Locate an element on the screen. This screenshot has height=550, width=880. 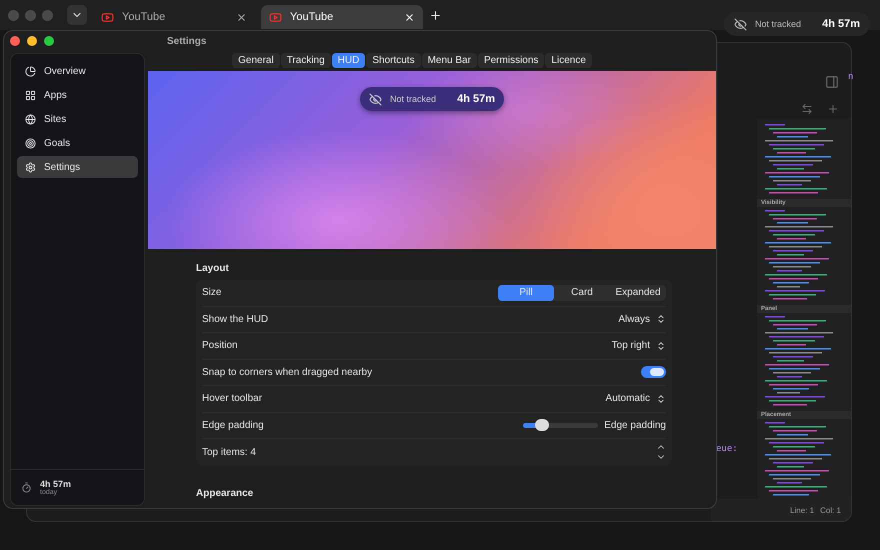
zoom-button is located at coordinates (49, 41).